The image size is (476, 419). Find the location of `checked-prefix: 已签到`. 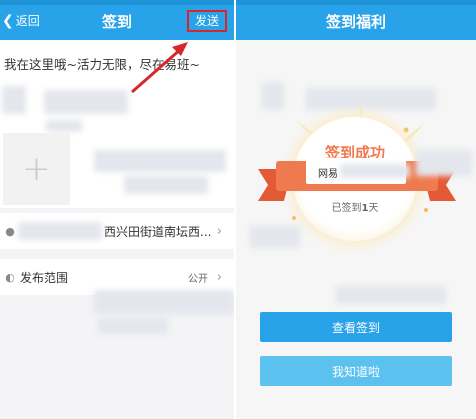

checked-prefix: 已签到 is located at coordinates (346, 208).